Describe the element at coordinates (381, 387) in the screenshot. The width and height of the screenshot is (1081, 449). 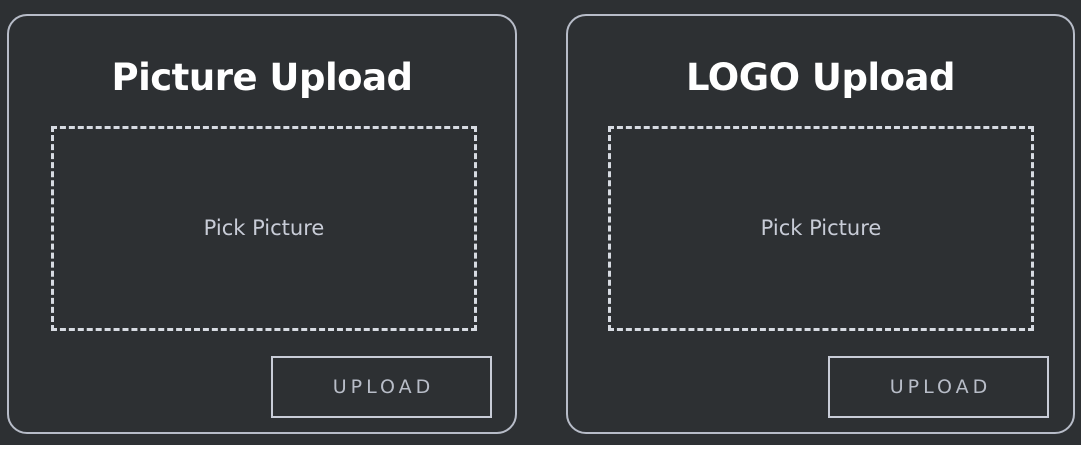
I see `picture-upload-button: UPLOAD` at that location.